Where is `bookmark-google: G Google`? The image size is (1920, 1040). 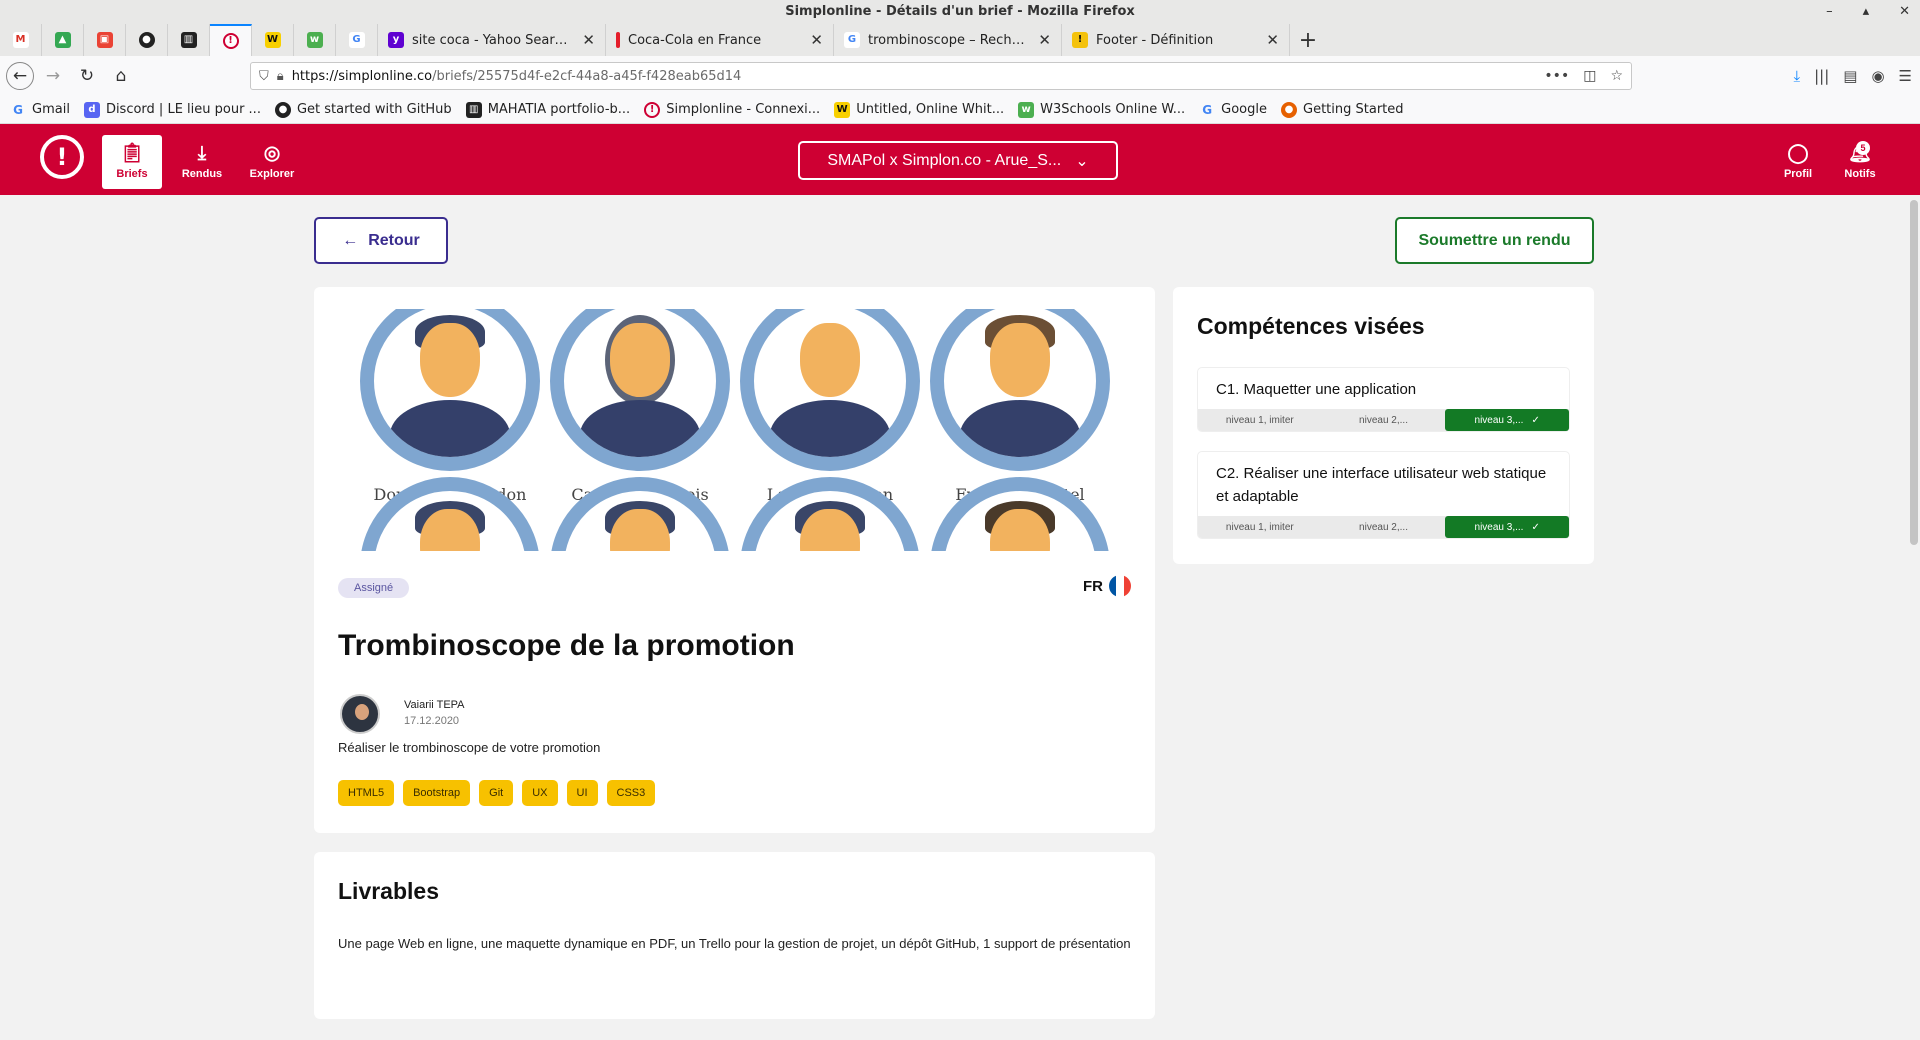
bookmark-google: G Google is located at coordinates (1233, 110).